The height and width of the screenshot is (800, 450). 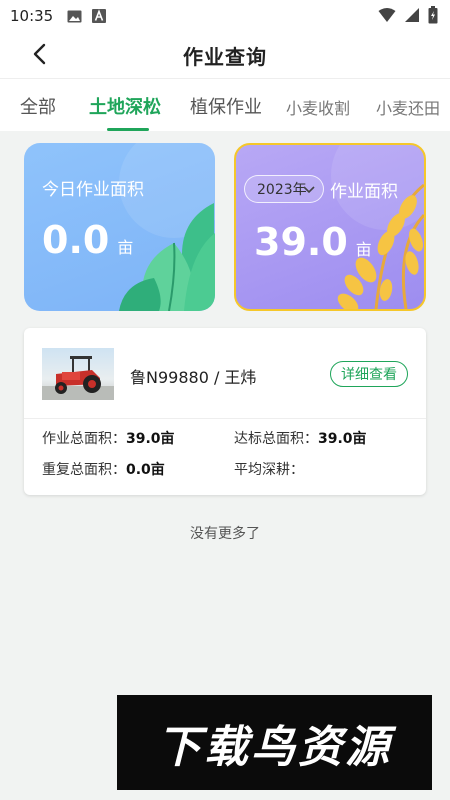 What do you see at coordinates (225, 534) in the screenshot?
I see `list-end-text: 没有更多了` at bounding box center [225, 534].